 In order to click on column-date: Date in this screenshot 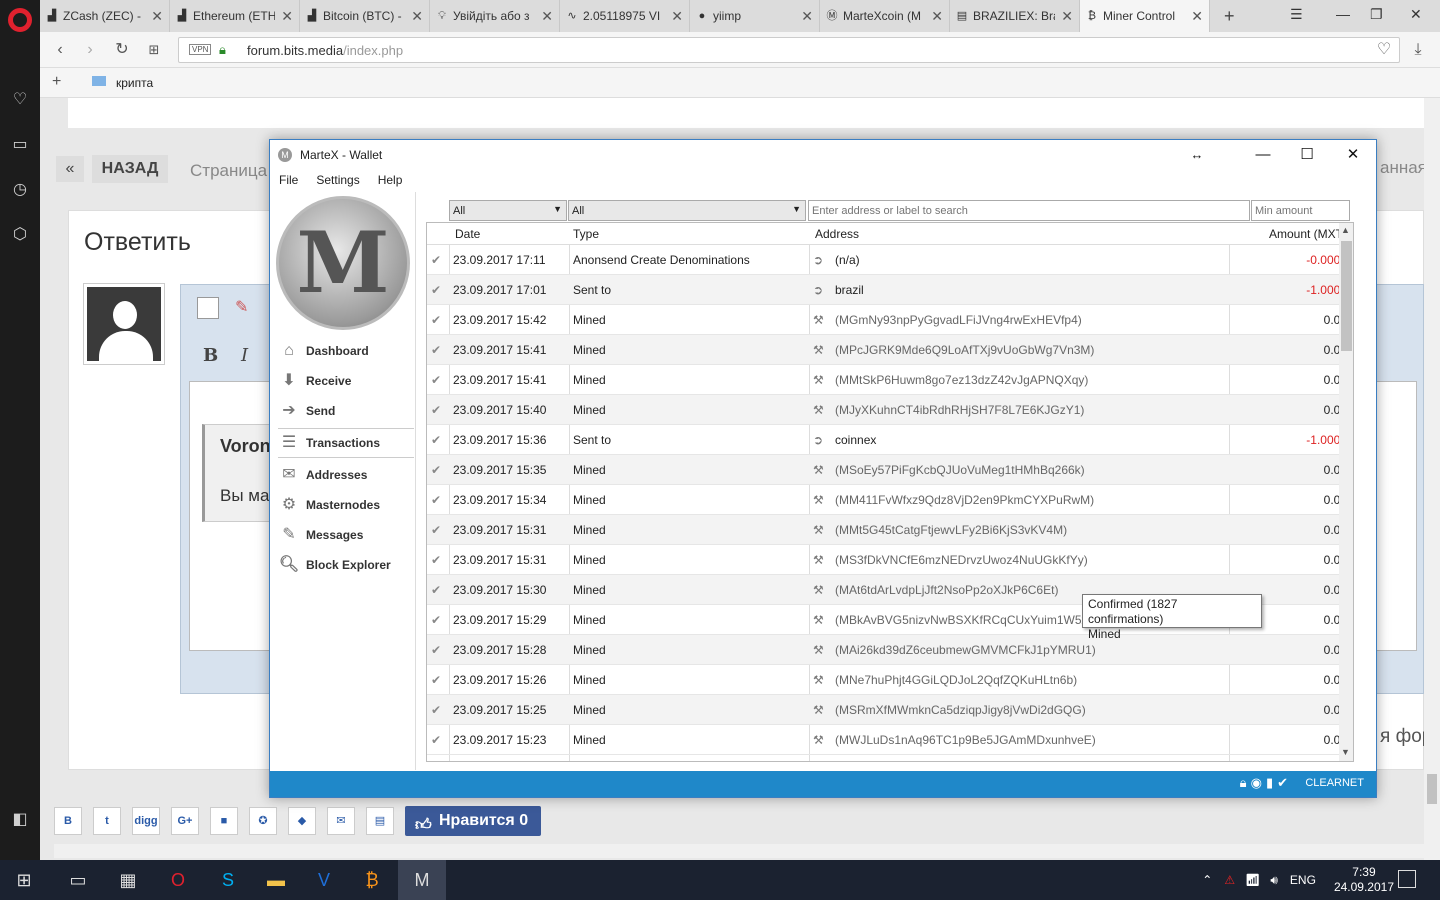, I will do `click(467, 234)`.